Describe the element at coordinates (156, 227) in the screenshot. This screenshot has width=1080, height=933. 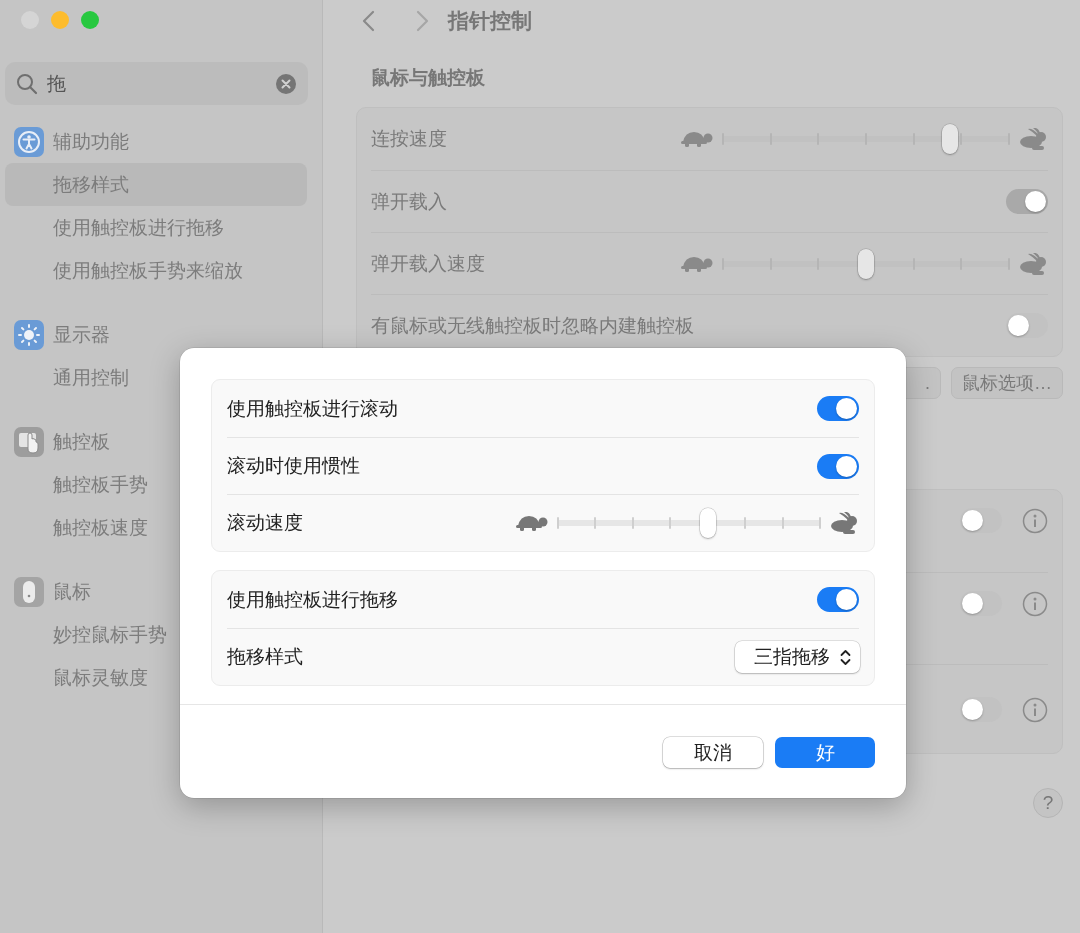
I see `sidebar-item: 使用触控板进行拖移` at that location.